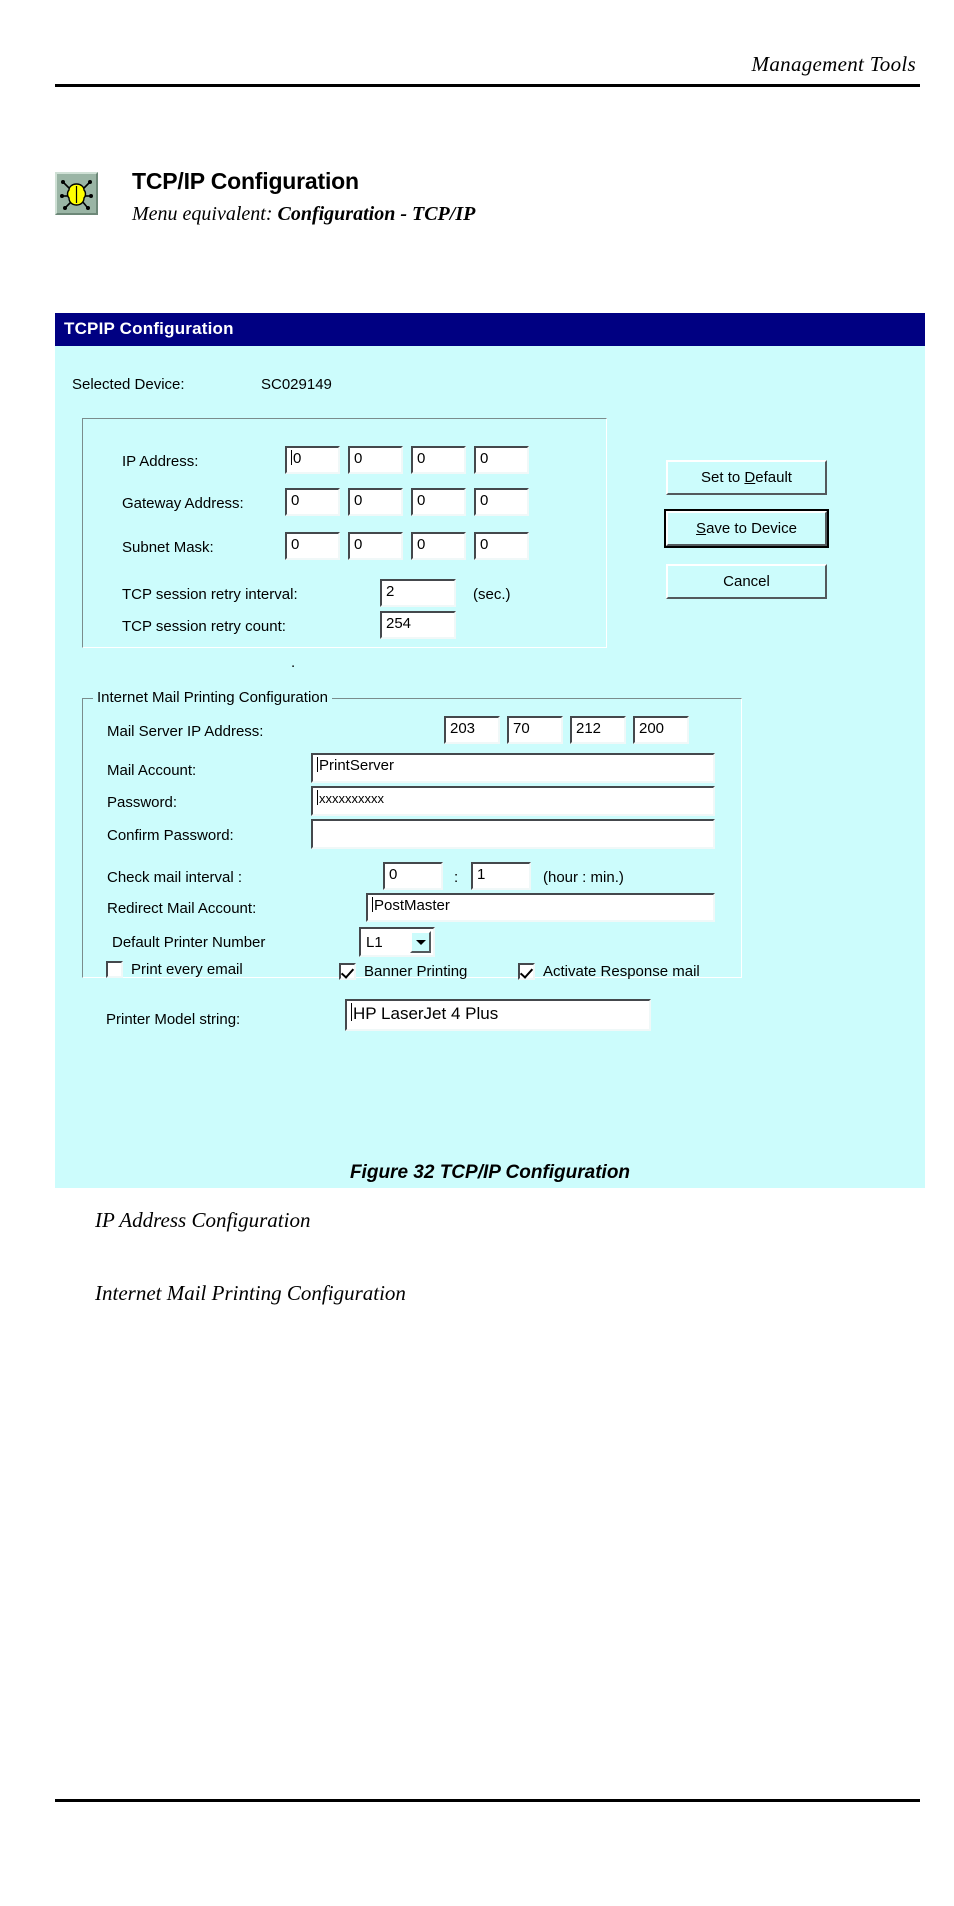  I want to click on activate-response-mail-label: Activate Response mail, so click(621, 971).